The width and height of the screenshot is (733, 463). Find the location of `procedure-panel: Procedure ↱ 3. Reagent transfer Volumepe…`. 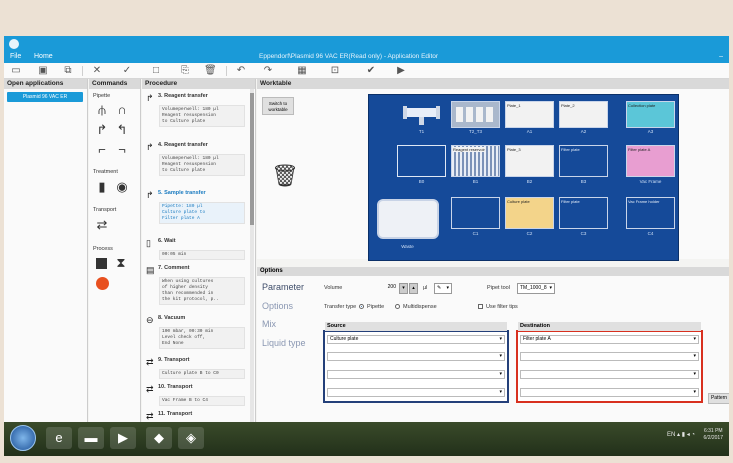

procedure-panel: Procedure ↱ 3. Reagent transfer Volumepe… is located at coordinates (199, 250).